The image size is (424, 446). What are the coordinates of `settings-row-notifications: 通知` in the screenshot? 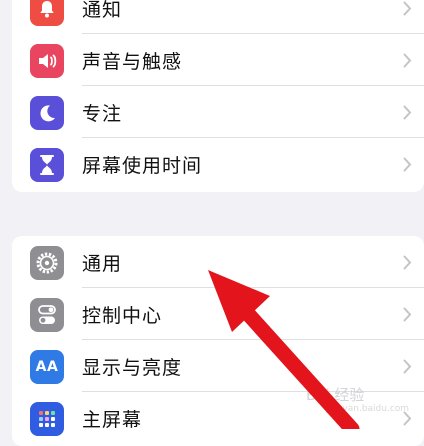 It's located at (218, 17).